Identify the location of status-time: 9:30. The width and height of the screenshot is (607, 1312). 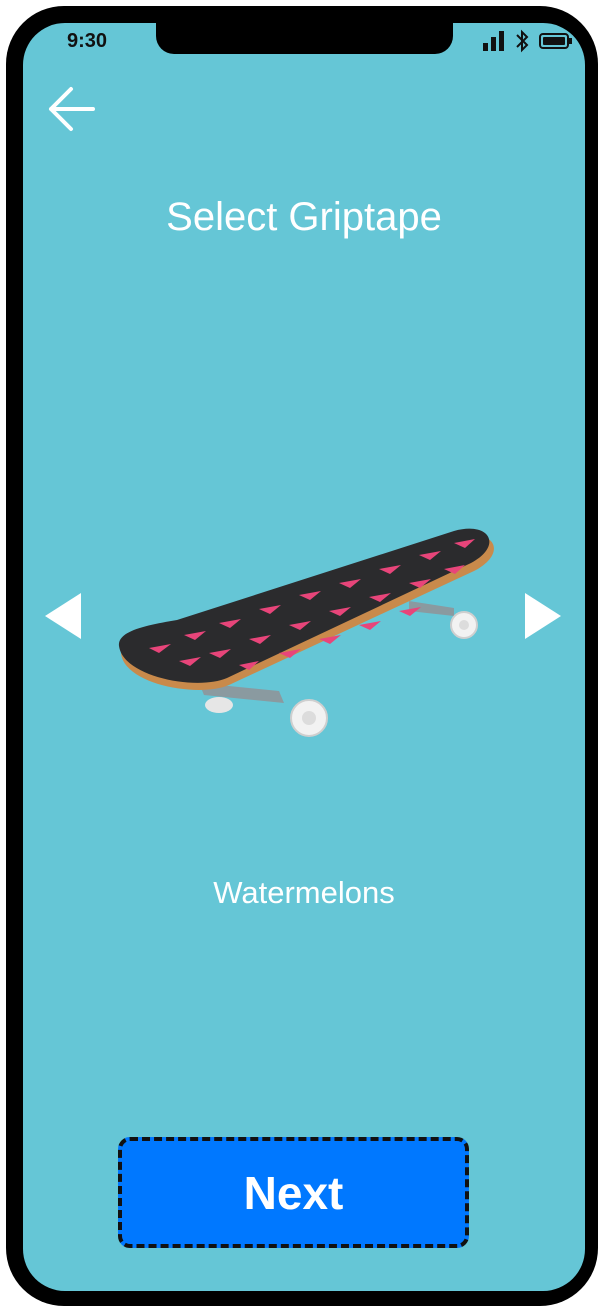
(87, 41).